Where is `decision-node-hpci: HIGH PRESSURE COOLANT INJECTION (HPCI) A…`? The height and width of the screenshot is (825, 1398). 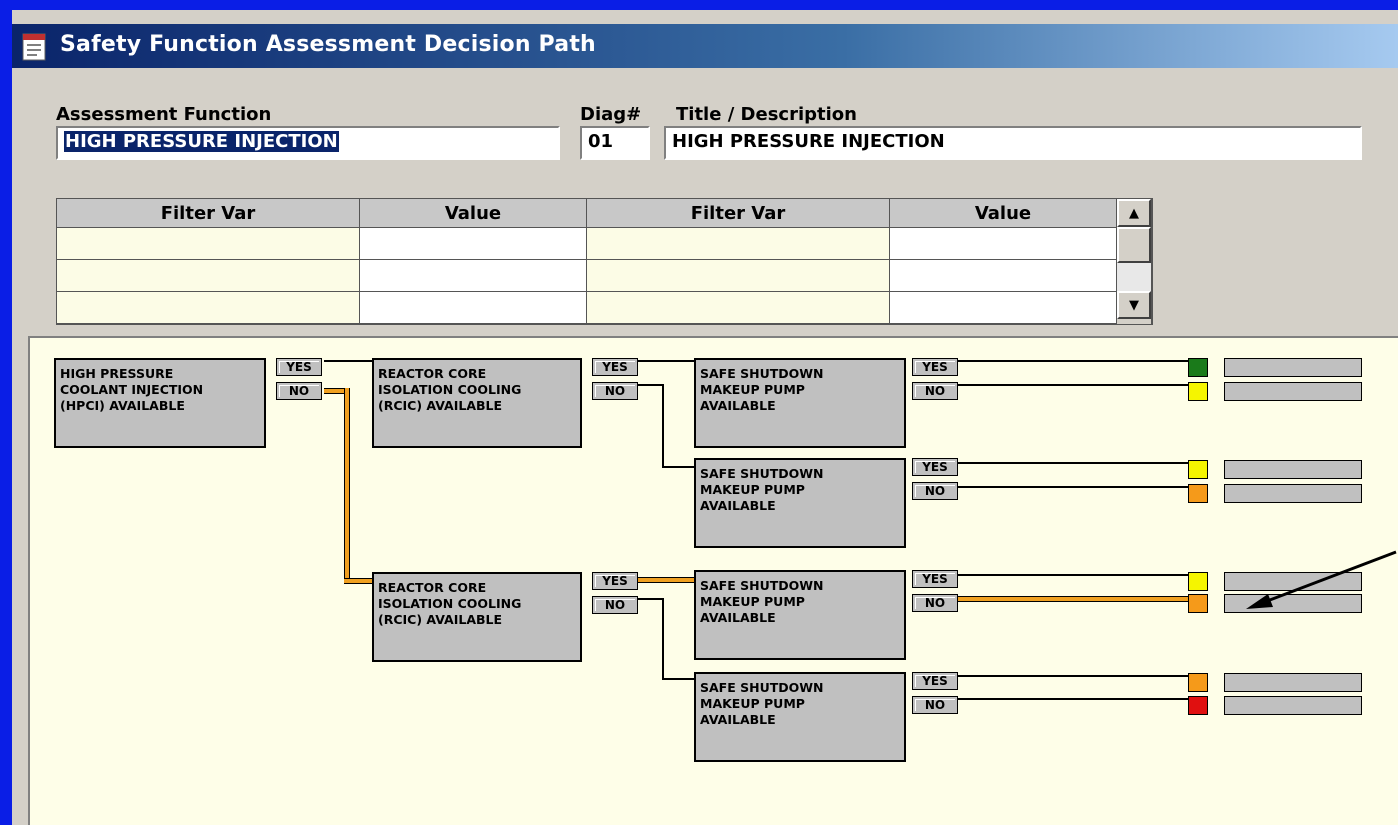 decision-node-hpci: HIGH PRESSURE COOLANT INJECTION (HPCI) A… is located at coordinates (160, 403).